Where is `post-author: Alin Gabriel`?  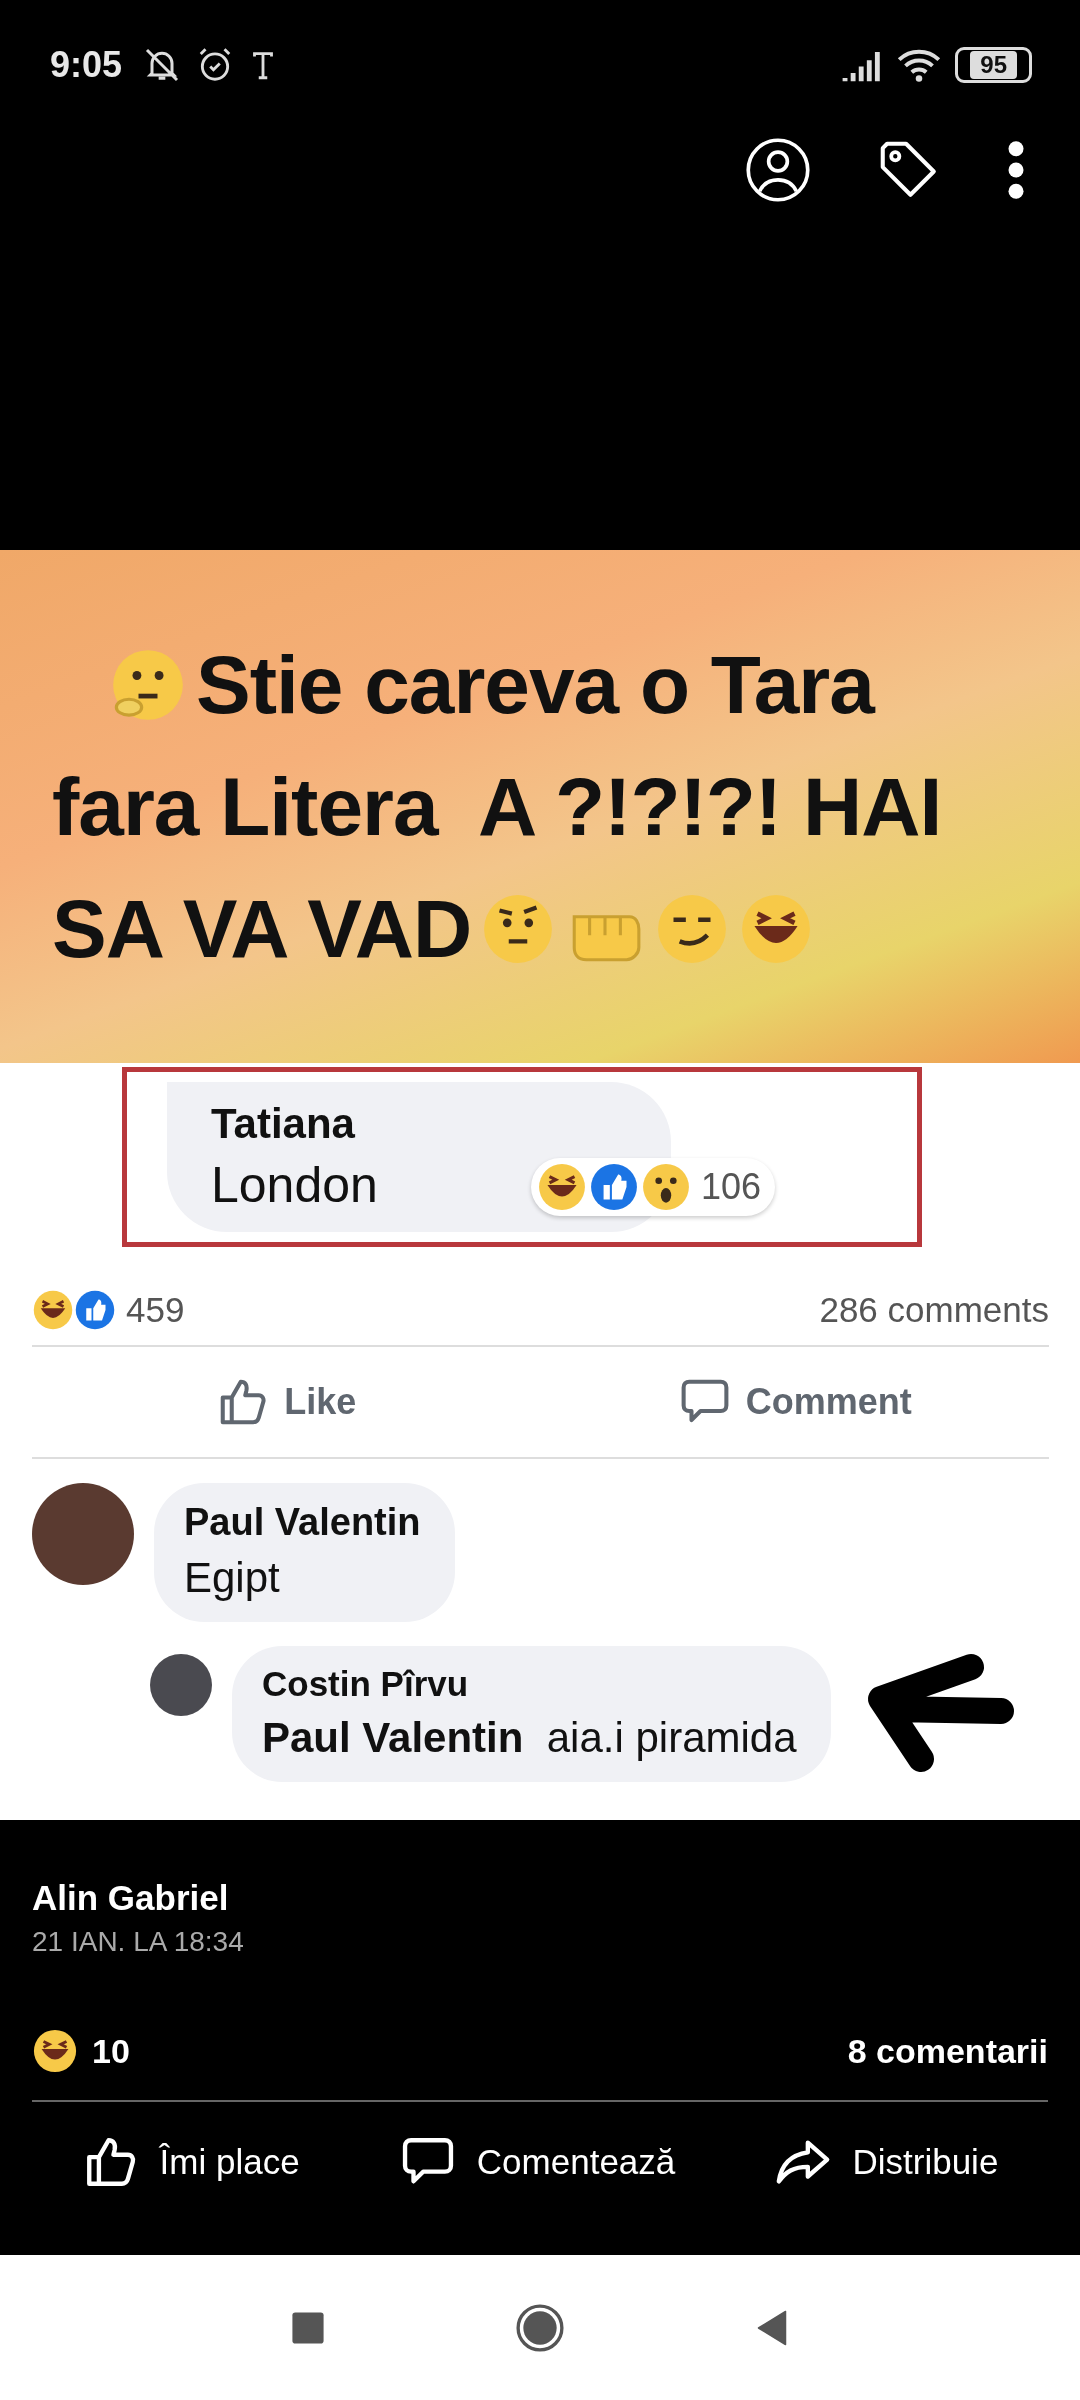
post-author: Alin Gabriel is located at coordinates (540, 1898).